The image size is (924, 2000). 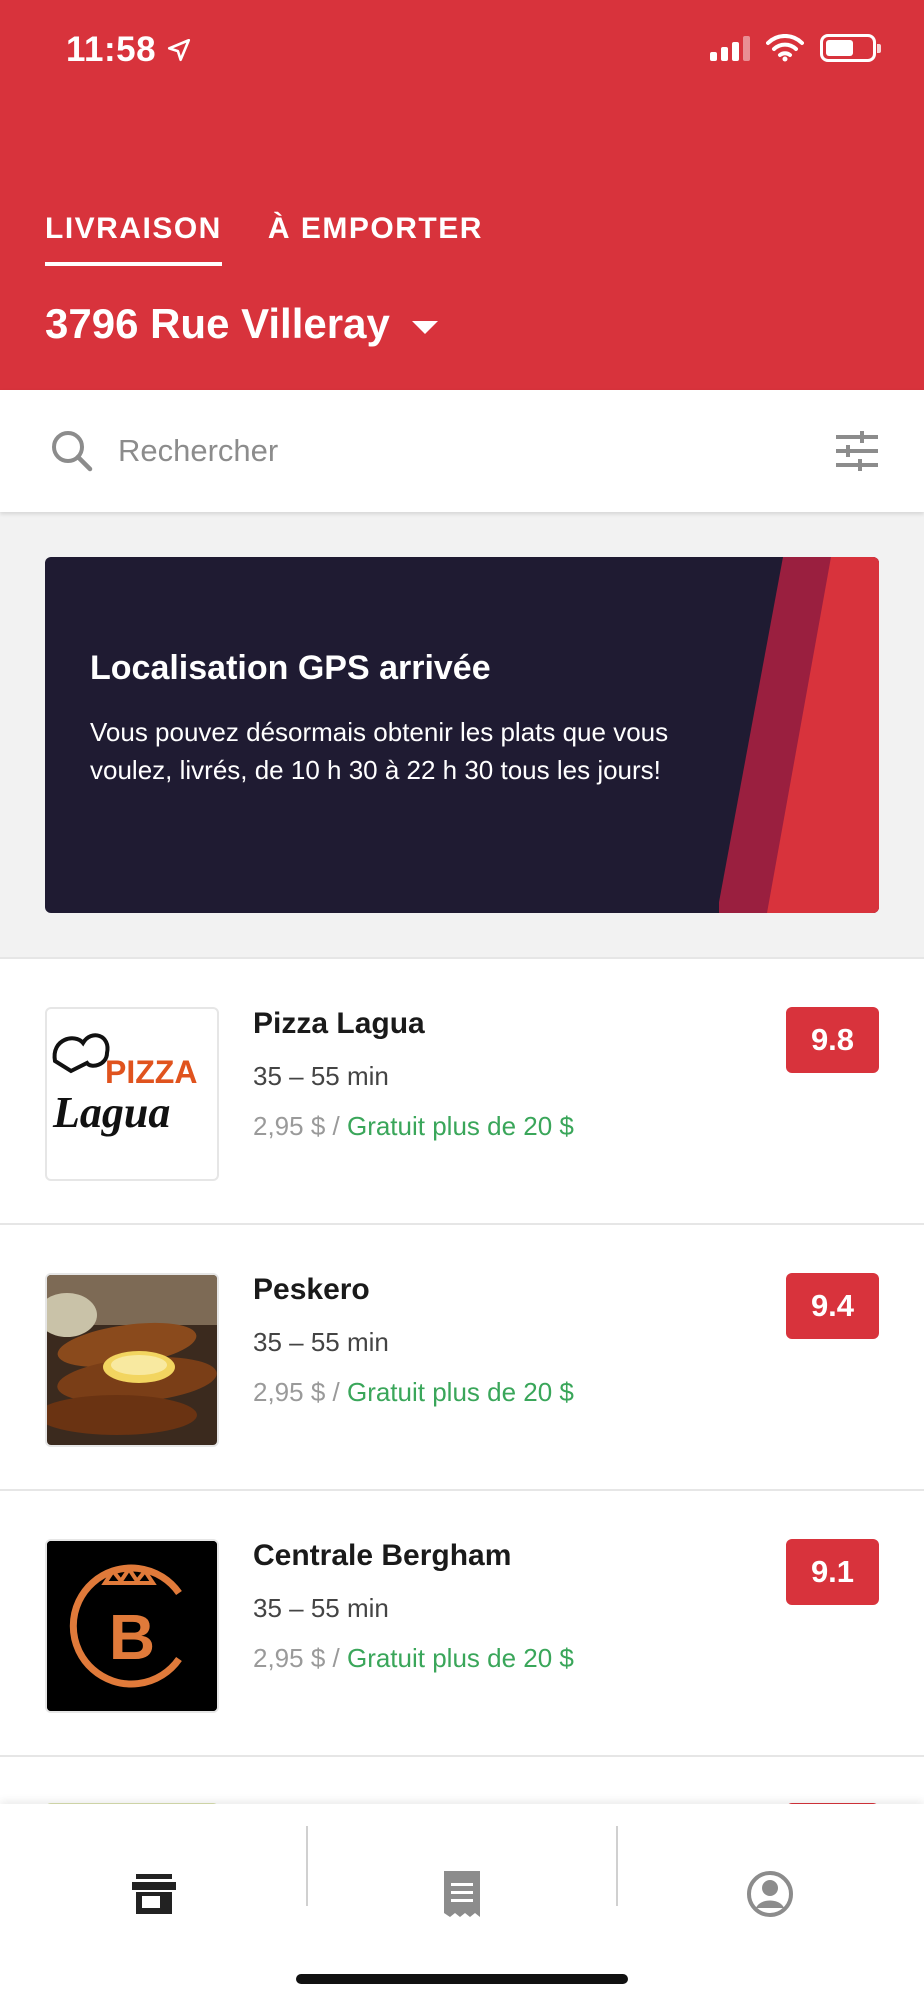 What do you see at coordinates (476, 451) in the screenshot?
I see `search-input` at bounding box center [476, 451].